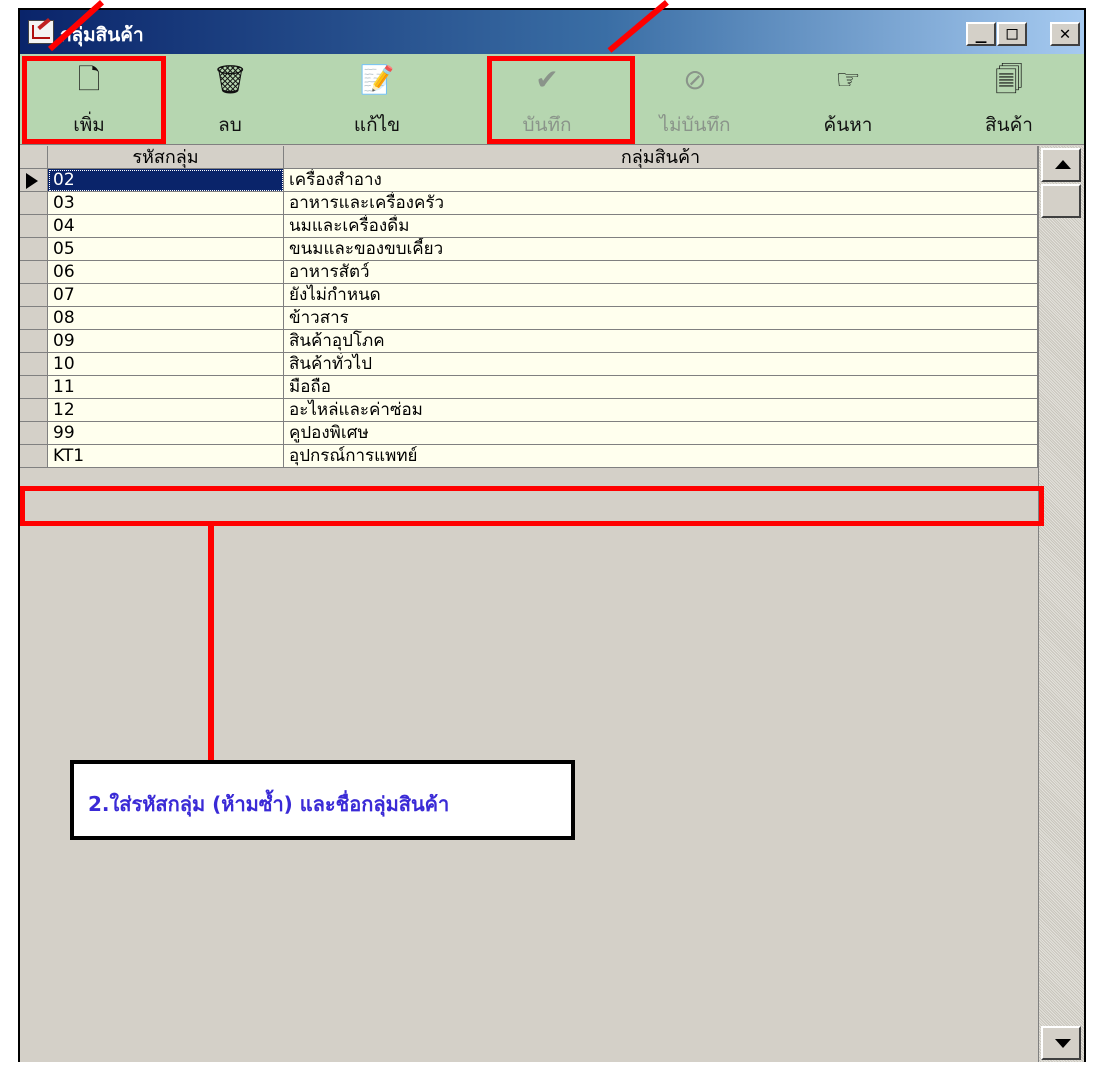 Image resolution: width=1099 pixels, height=1070 pixels. Describe the element at coordinates (552, 32) in the screenshot. I see `title-bar: กลุ่มสินค้า _ □ ✕` at that location.